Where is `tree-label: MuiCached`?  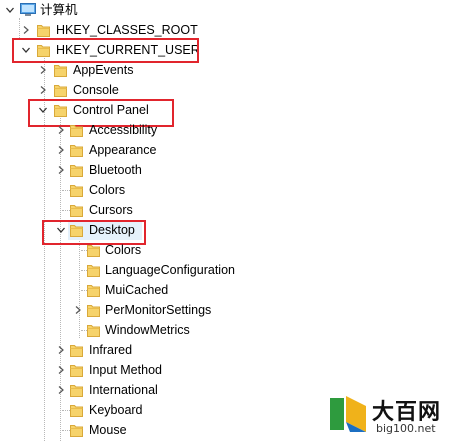
tree-label: MuiCached is located at coordinates (137, 290).